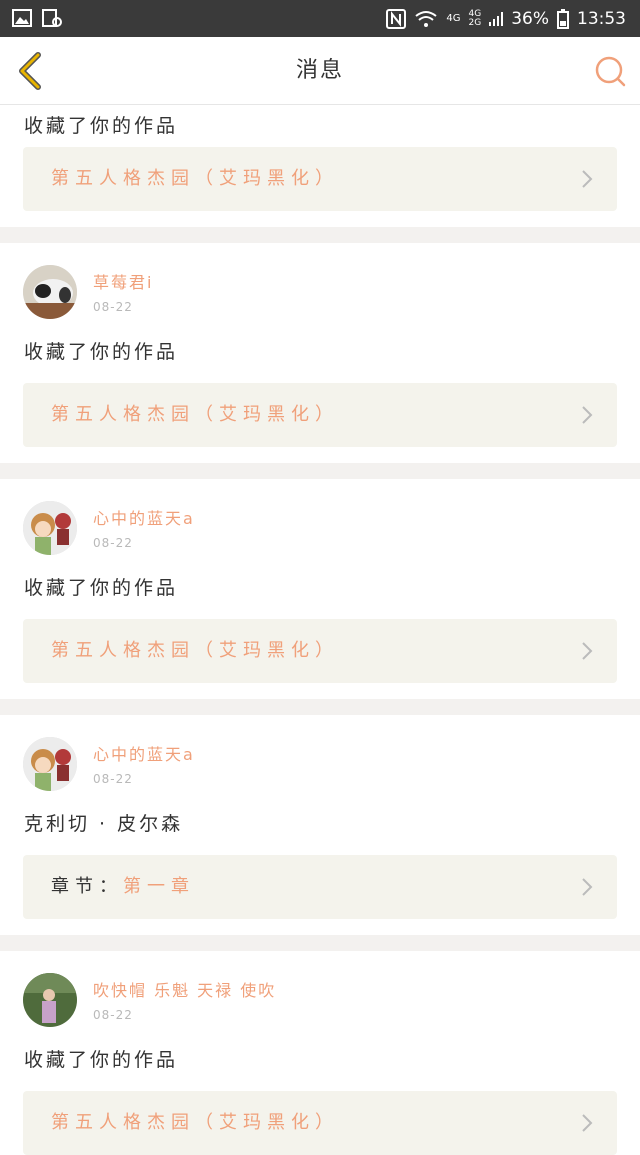 This screenshot has height=1155, width=640. Describe the element at coordinates (52, 18) in the screenshot. I see `screenshot-icon` at that location.